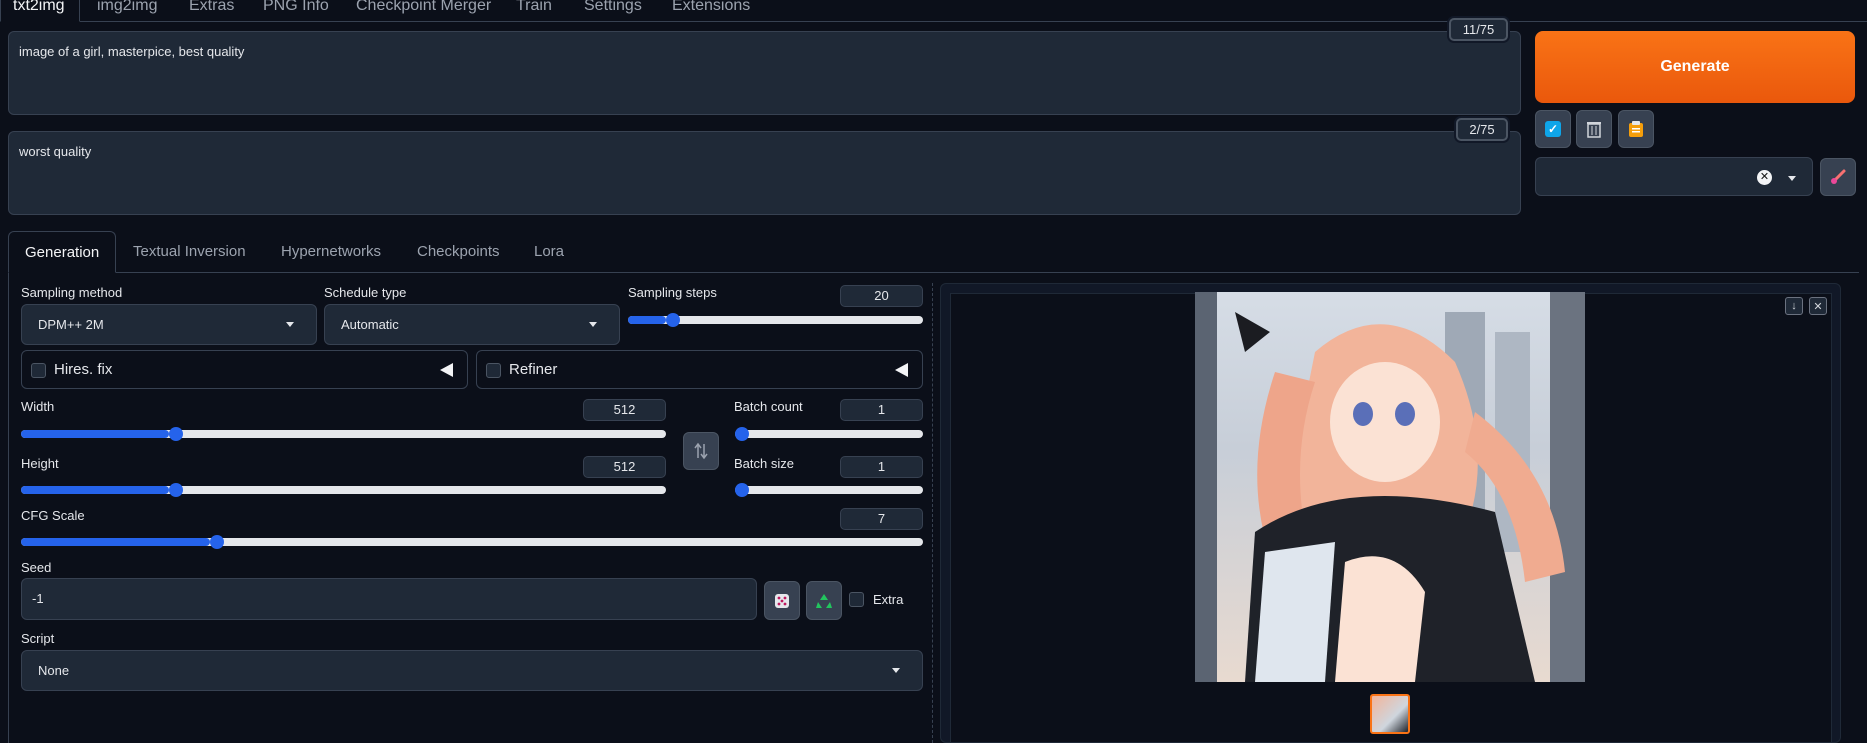  What do you see at coordinates (38, 638) in the screenshot?
I see `script-label: Script` at bounding box center [38, 638].